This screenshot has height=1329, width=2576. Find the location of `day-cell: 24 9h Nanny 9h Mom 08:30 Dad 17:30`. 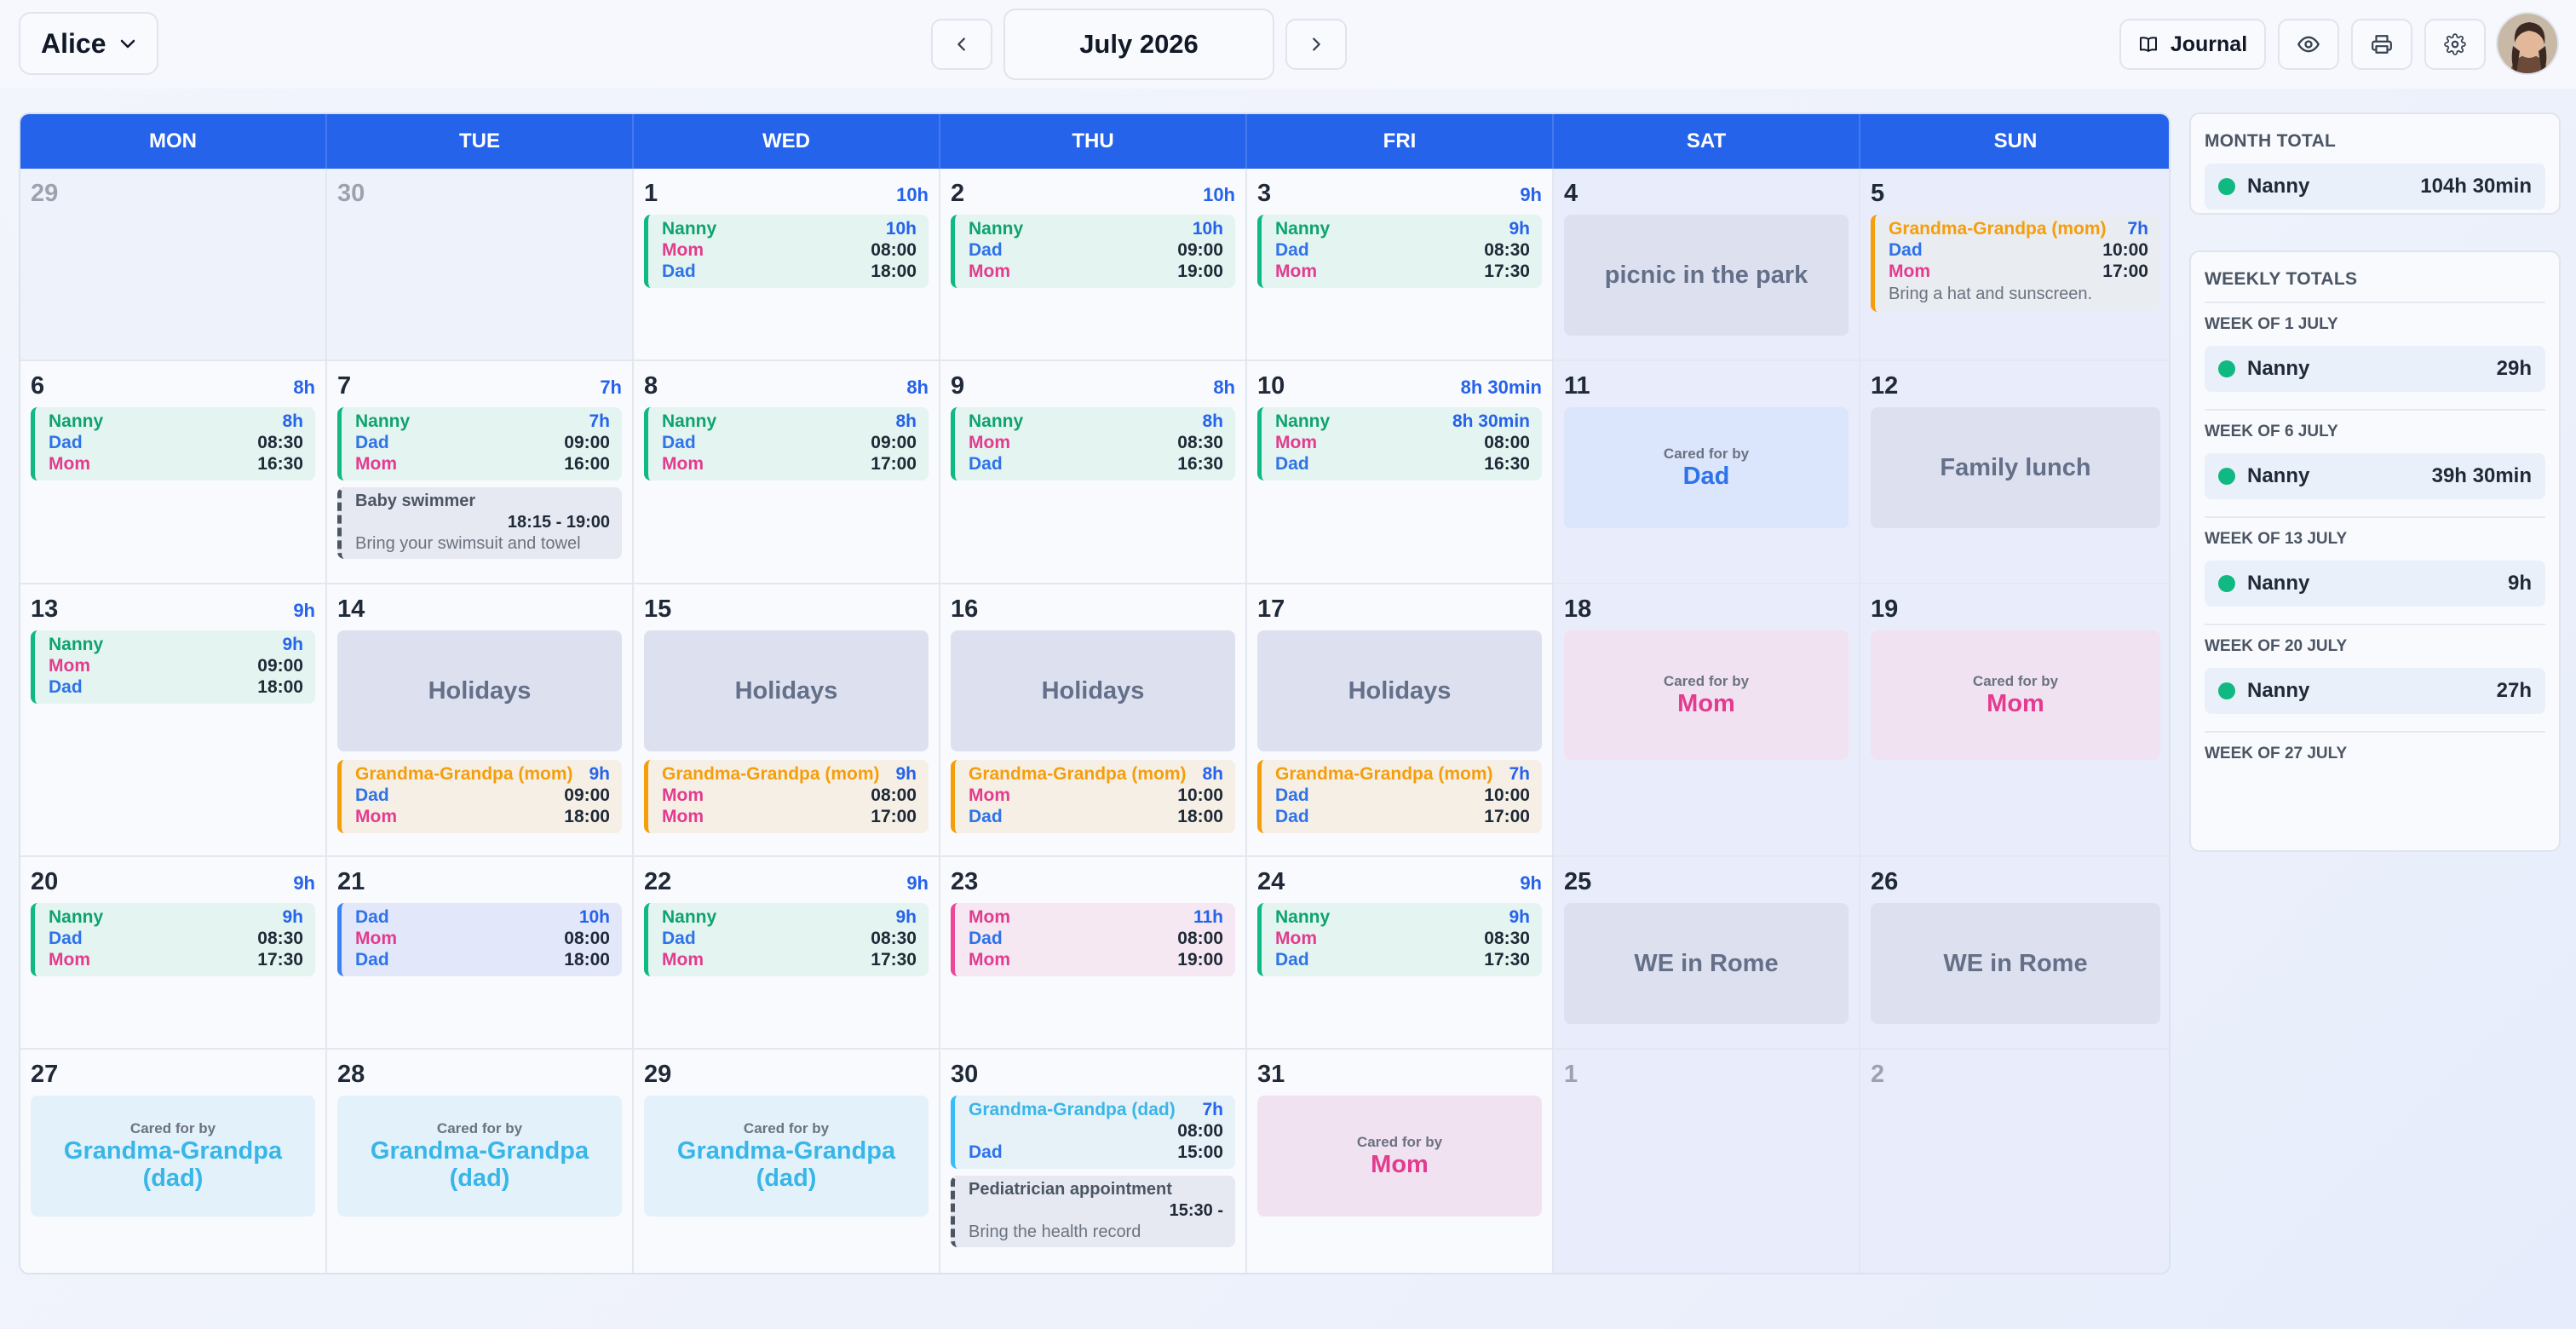

day-cell: 24 9h Nanny 9h Mom 08:30 Dad 17:30 is located at coordinates (1401, 954).